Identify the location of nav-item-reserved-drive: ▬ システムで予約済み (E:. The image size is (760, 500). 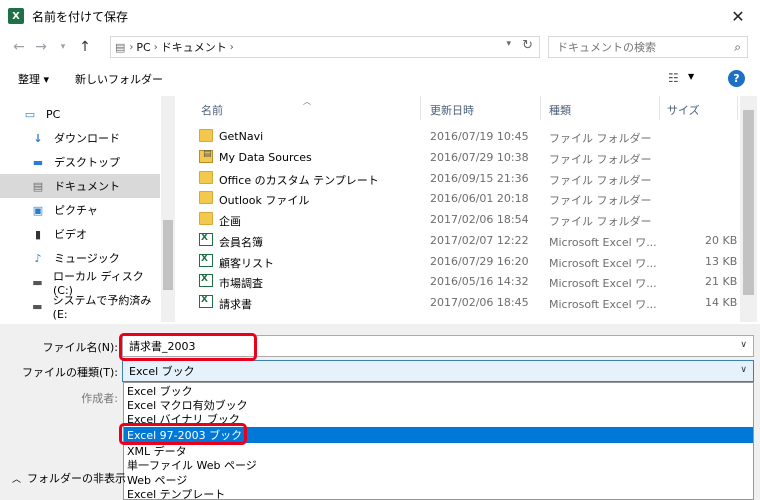
(80, 307).